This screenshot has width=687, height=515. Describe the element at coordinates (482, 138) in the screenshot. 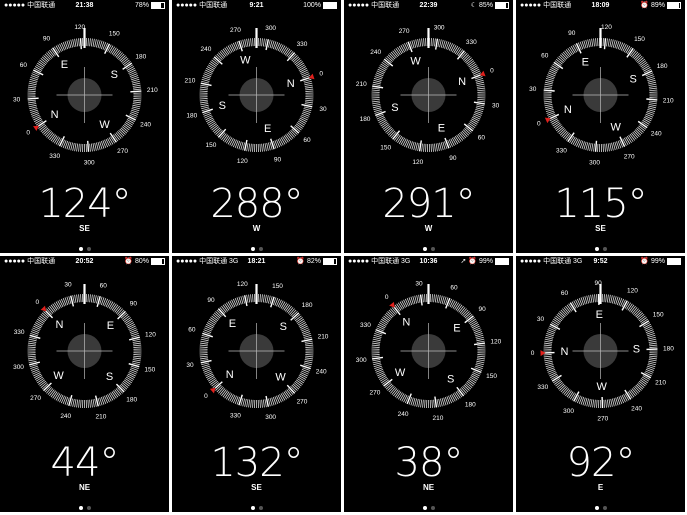

I see `degree-label: 60` at that location.